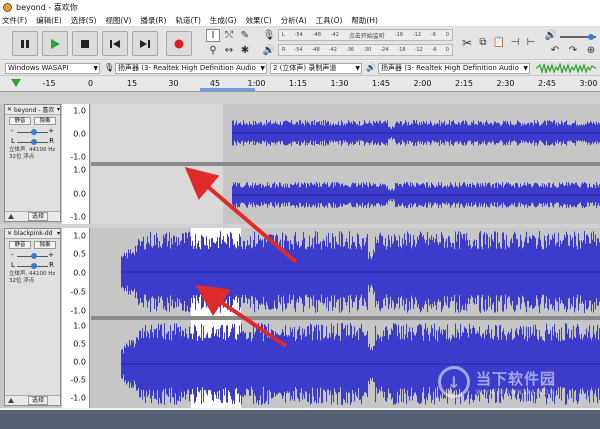  What do you see at coordinates (49, 20) in the screenshot?
I see `menu-edit: 编辑(E)` at bounding box center [49, 20].